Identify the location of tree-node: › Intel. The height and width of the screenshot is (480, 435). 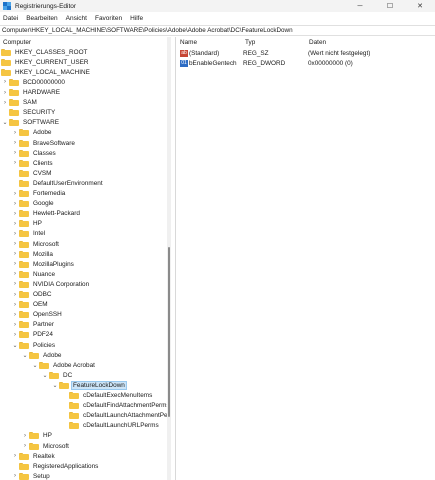
(29, 234).